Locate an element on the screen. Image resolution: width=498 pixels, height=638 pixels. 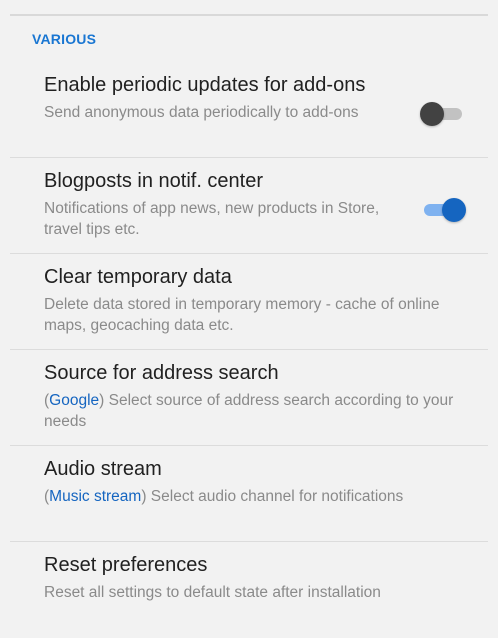
periodic-updates-toggle is located at coordinates (443, 114).